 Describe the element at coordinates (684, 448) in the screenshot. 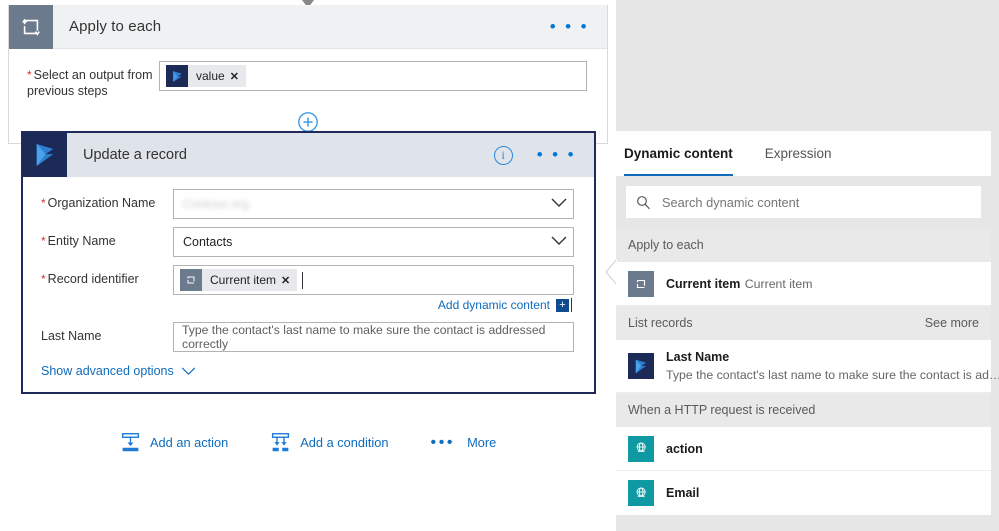

I see `list-item-title: action` at that location.